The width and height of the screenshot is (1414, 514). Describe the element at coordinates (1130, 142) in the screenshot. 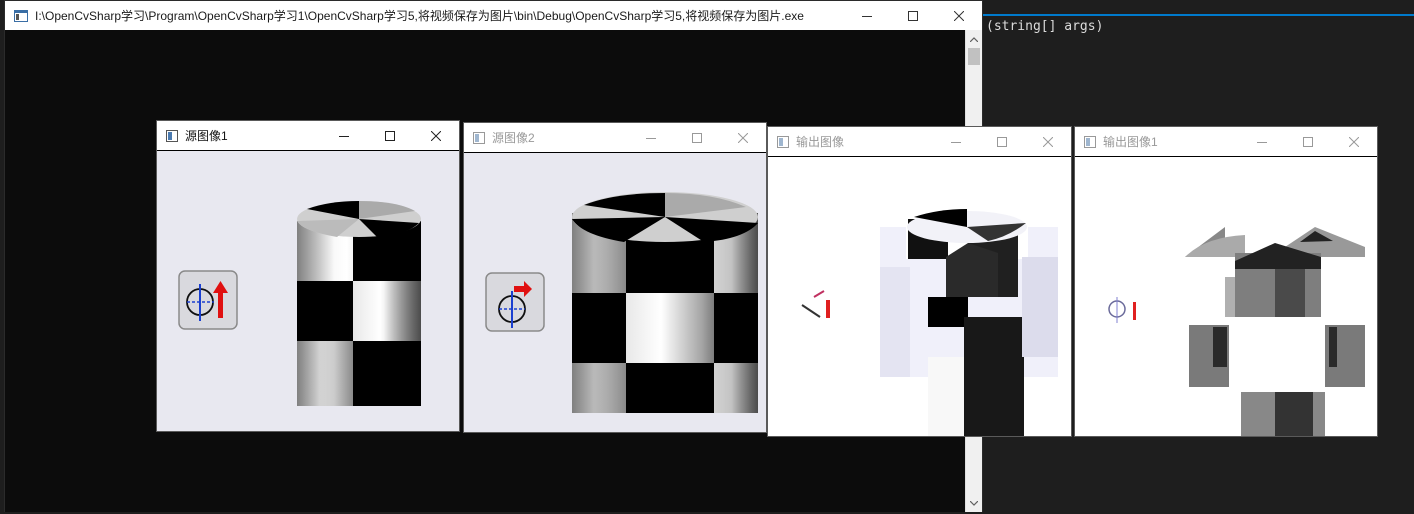

I see `window-title: 输出图像1` at that location.